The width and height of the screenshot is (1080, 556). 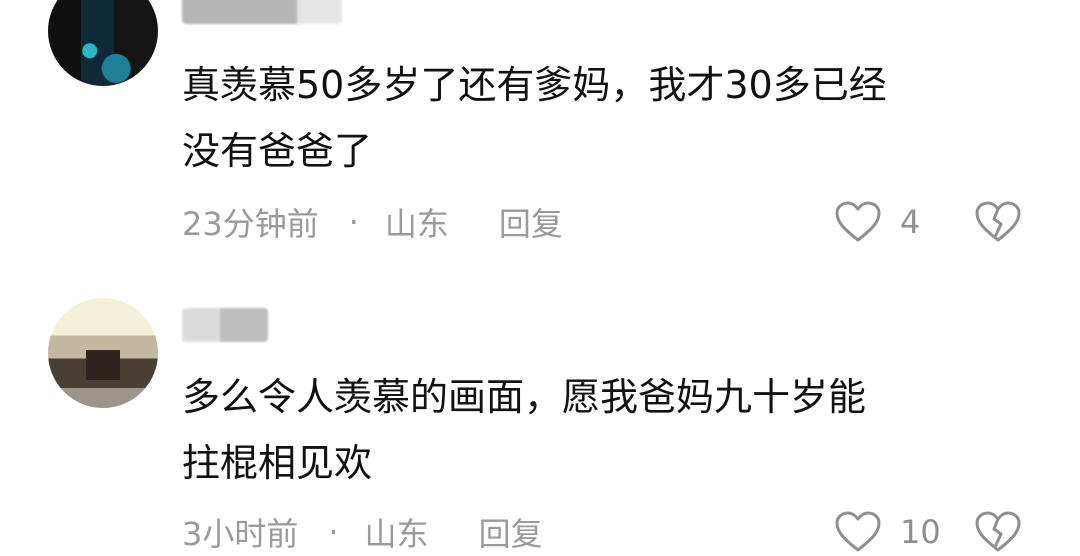 What do you see at coordinates (362, 532) in the screenshot?
I see `comment-meta: 3小时前 · 山东 回复` at bounding box center [362, 532].